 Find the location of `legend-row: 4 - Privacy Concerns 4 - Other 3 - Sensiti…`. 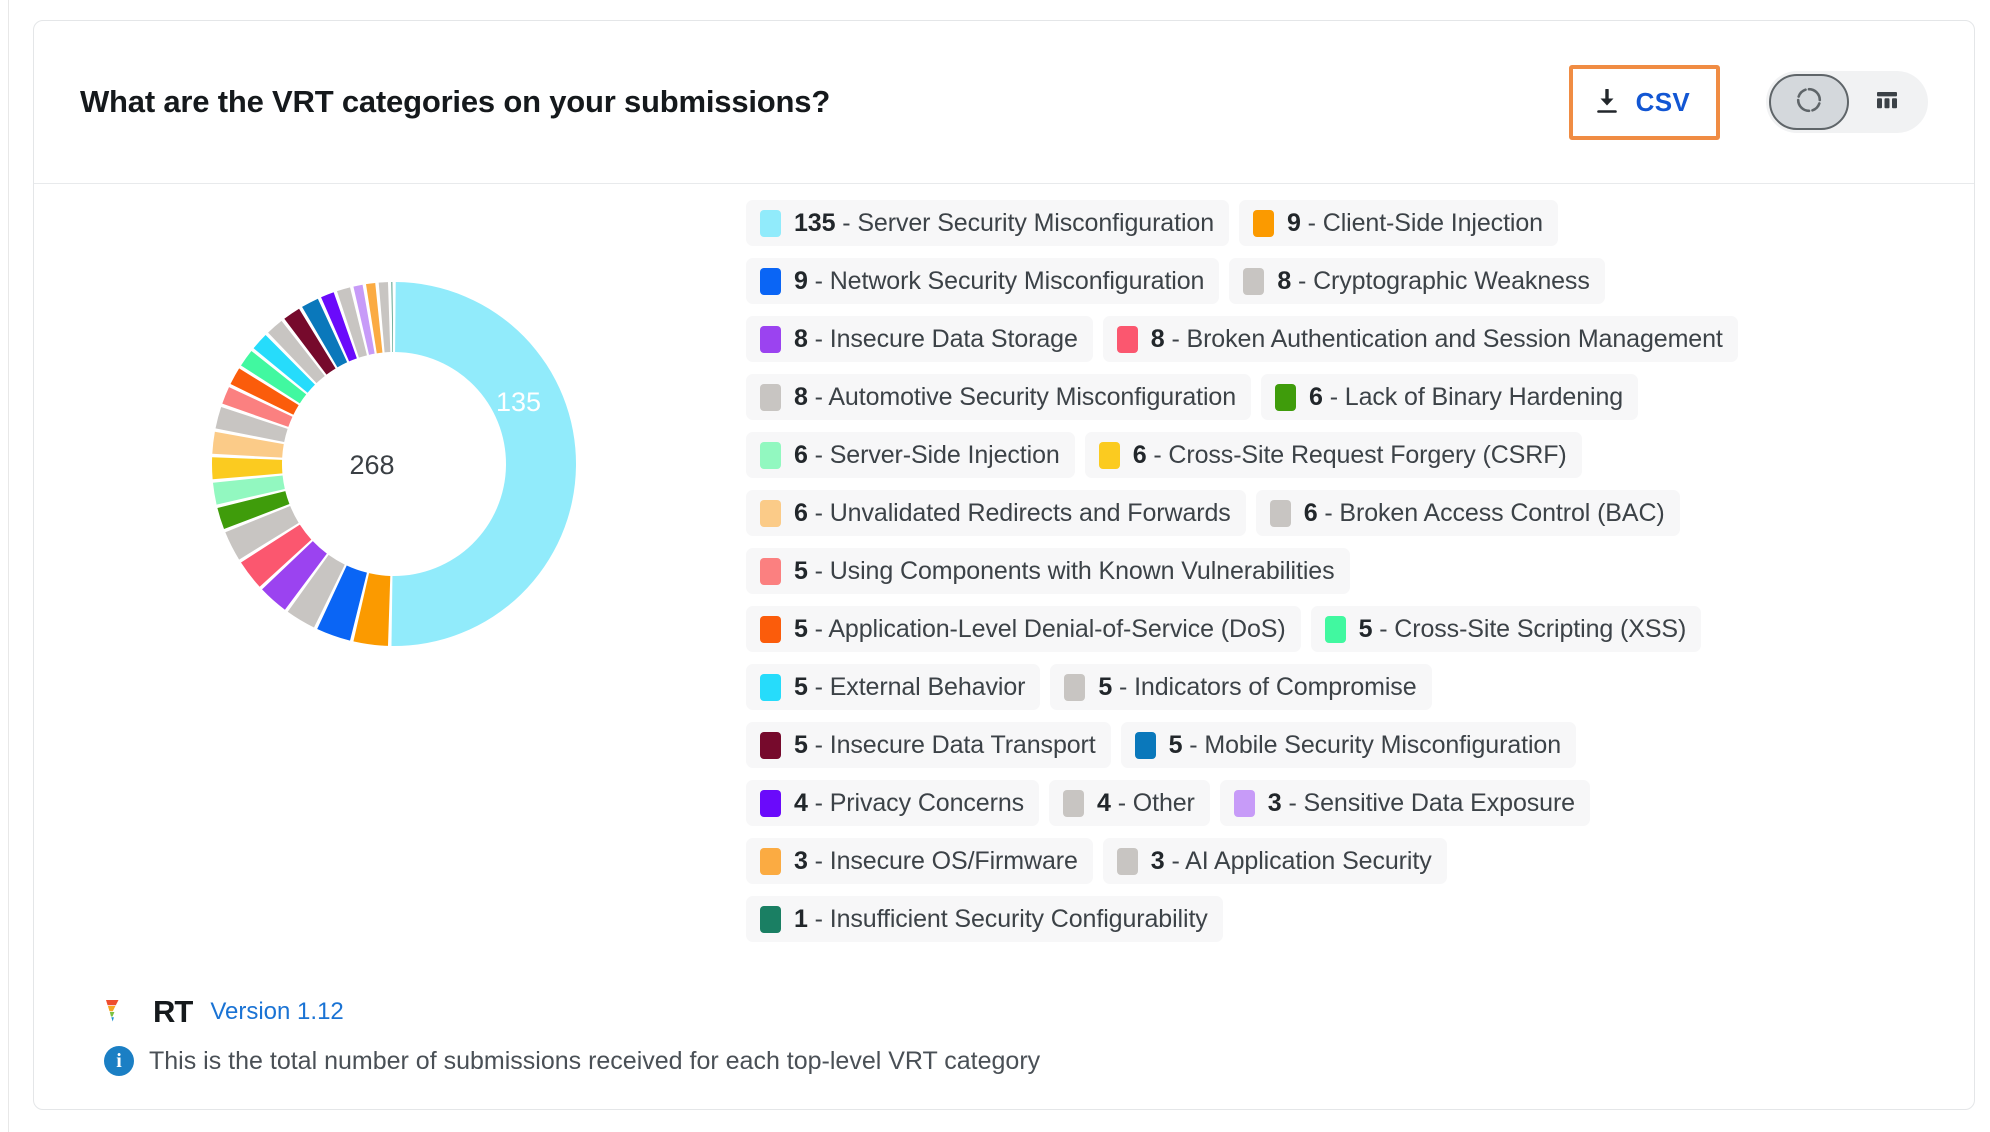

legend-row: 4 - Privacy Concerns 4 - Other 3 - Sensiti… is located at coordinates (1341, 803).